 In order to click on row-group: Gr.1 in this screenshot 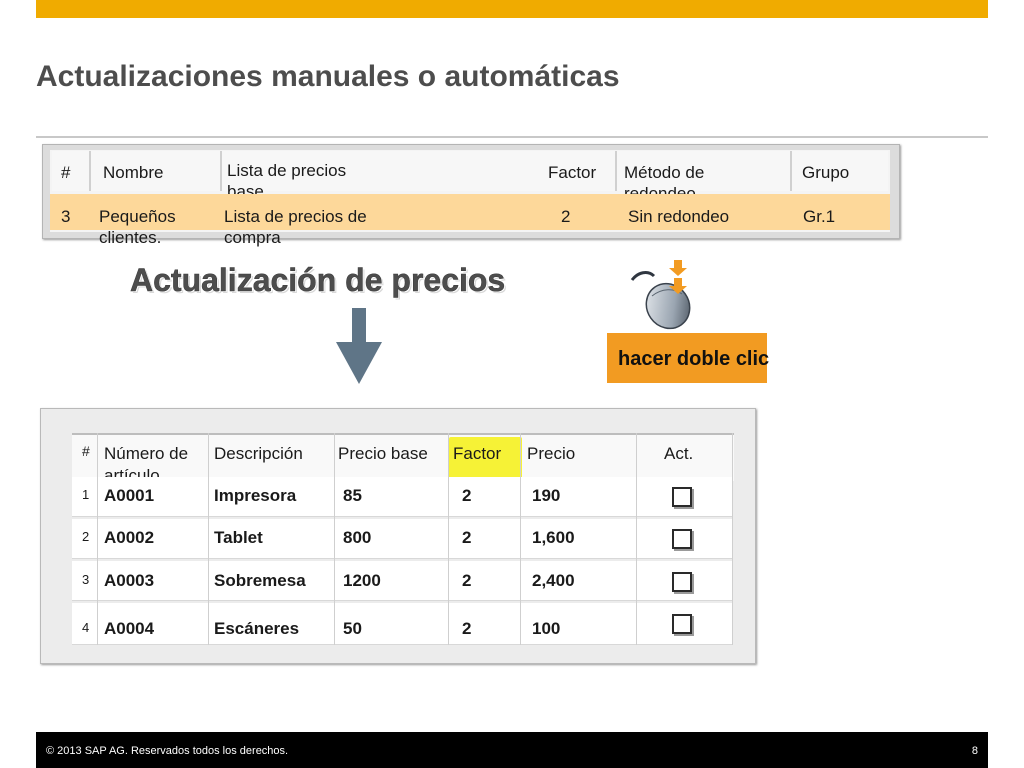, I will do `click(819, 216)`.